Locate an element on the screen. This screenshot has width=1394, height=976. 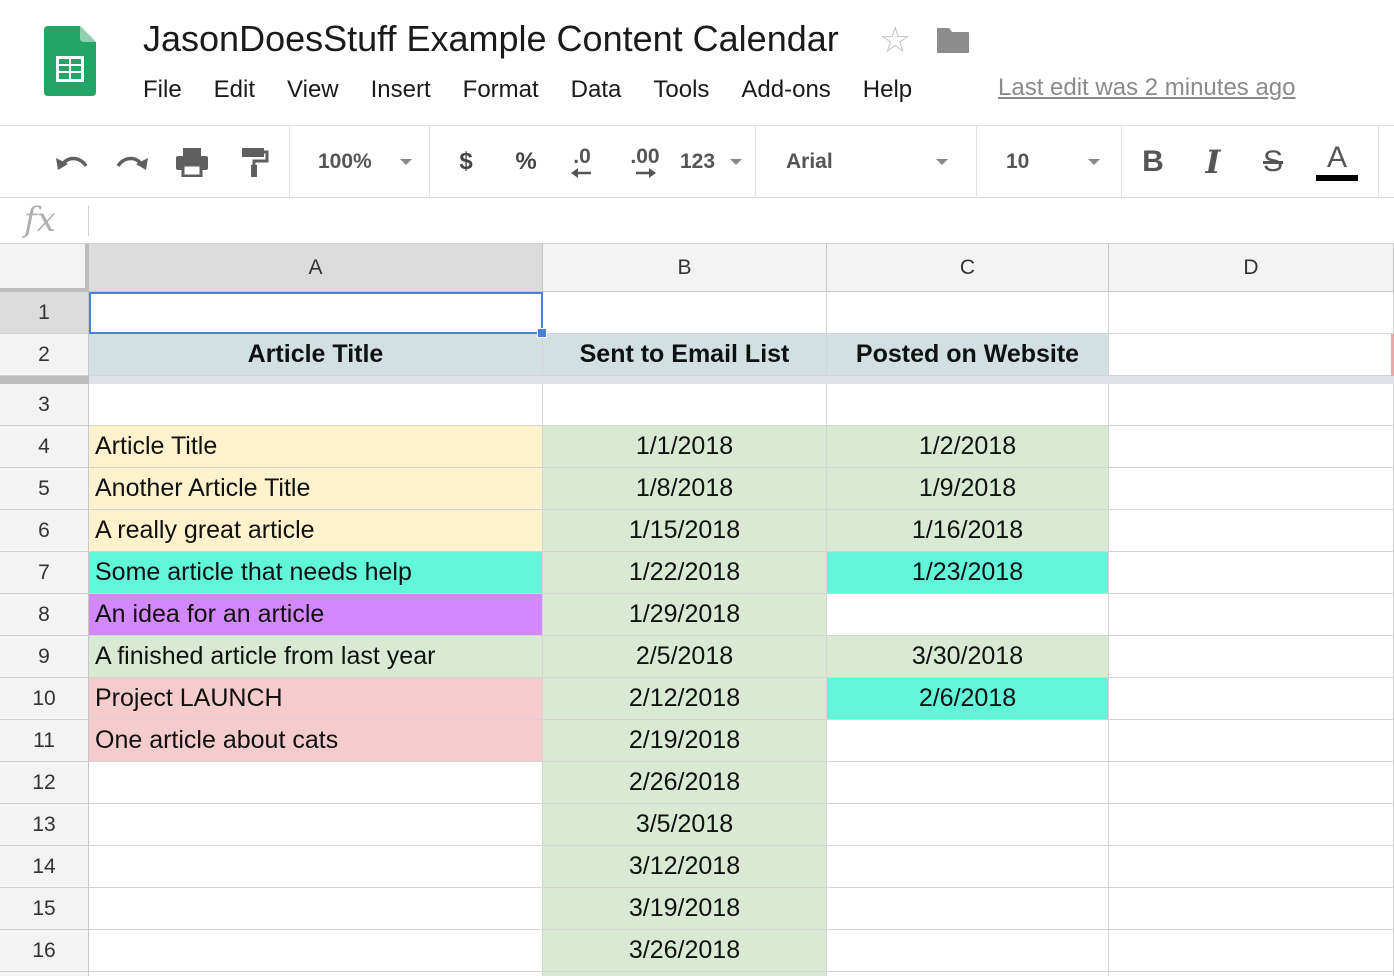
cell-b: 2/26/2018 is located at coordinates (685, 783).